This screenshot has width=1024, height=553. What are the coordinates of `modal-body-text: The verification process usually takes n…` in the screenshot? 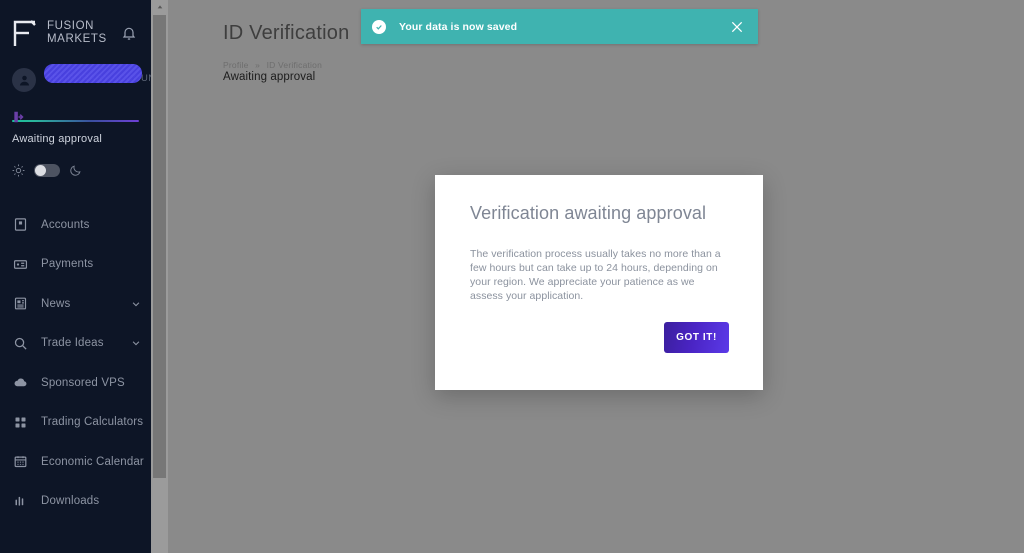 It's located at (595, 275).